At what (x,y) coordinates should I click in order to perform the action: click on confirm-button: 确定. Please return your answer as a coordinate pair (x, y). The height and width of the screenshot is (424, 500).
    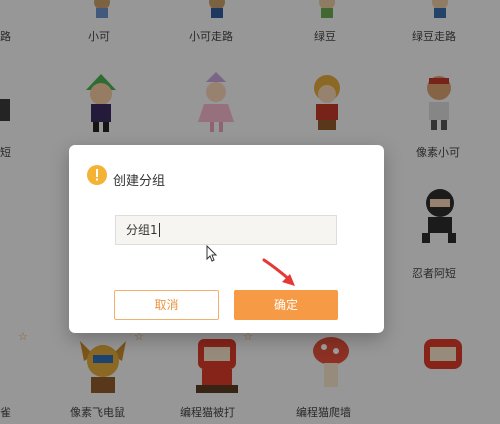
    Looking at the image, I should click on (286, 305).